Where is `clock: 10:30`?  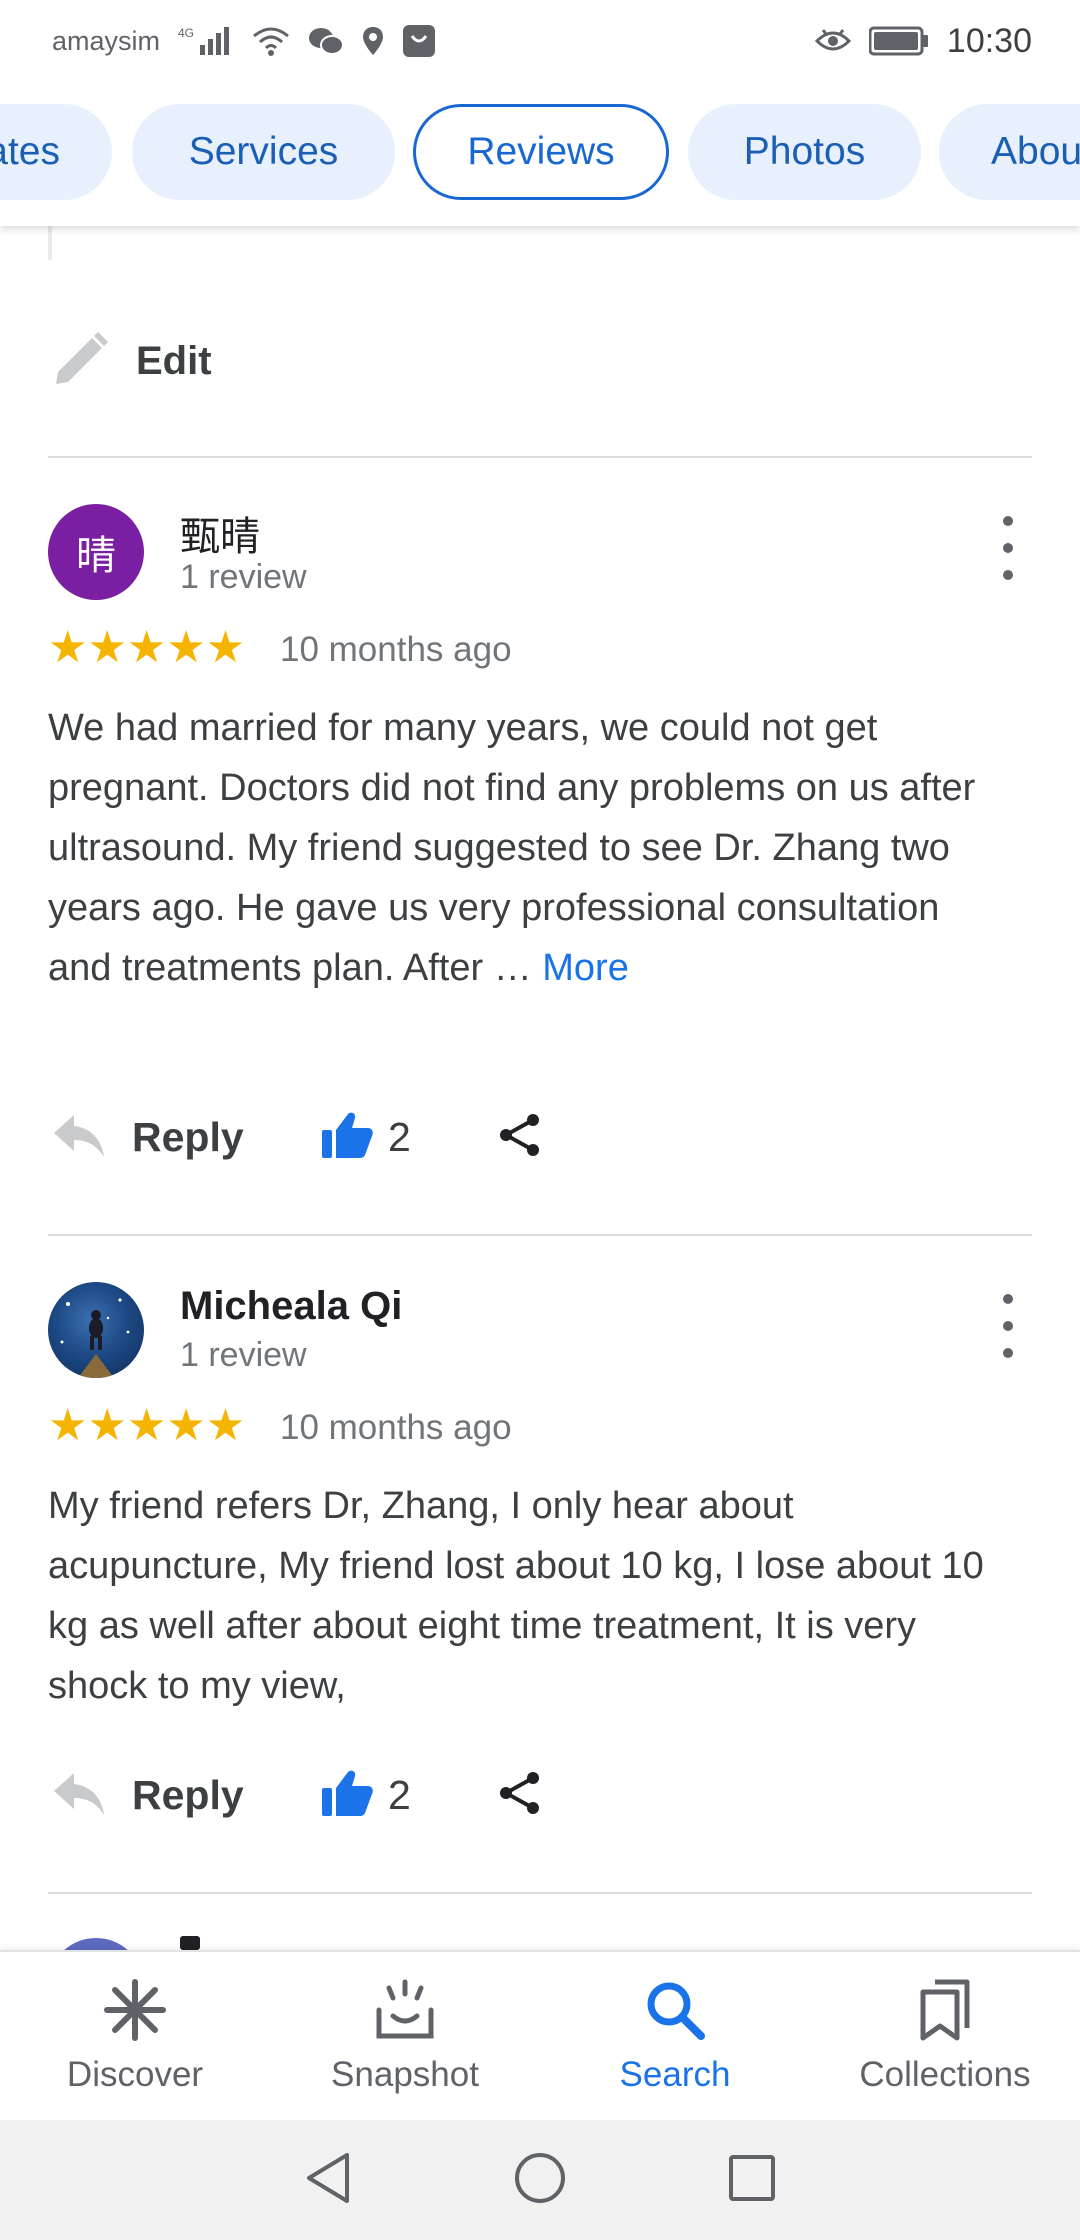
clock: 10:30 is located at coordinates (989, 40).